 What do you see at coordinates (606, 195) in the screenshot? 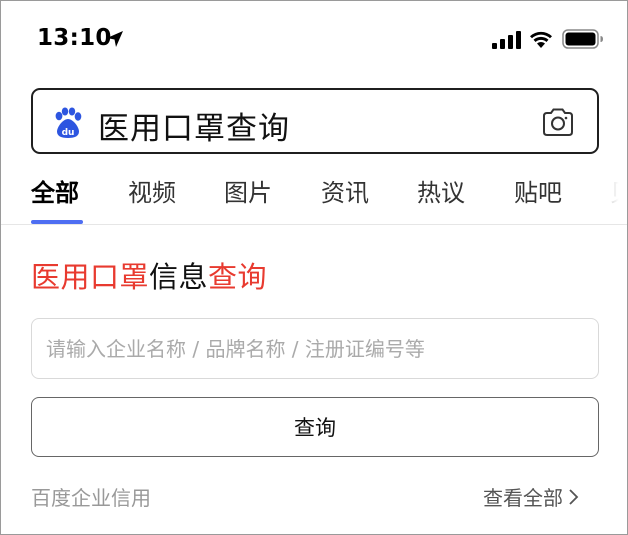
I see `tabs-fade-overlay` at bounding box center [606, 195].